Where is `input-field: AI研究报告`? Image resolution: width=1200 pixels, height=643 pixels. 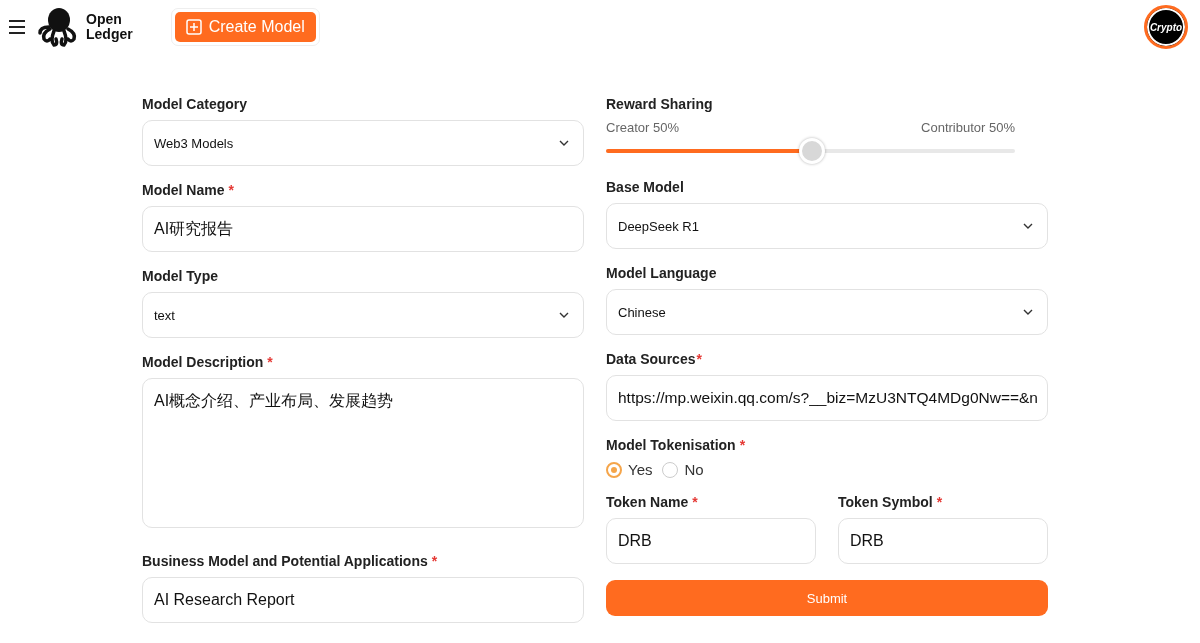 input-field: AI研究报告 is located at coordinates (363, 229).